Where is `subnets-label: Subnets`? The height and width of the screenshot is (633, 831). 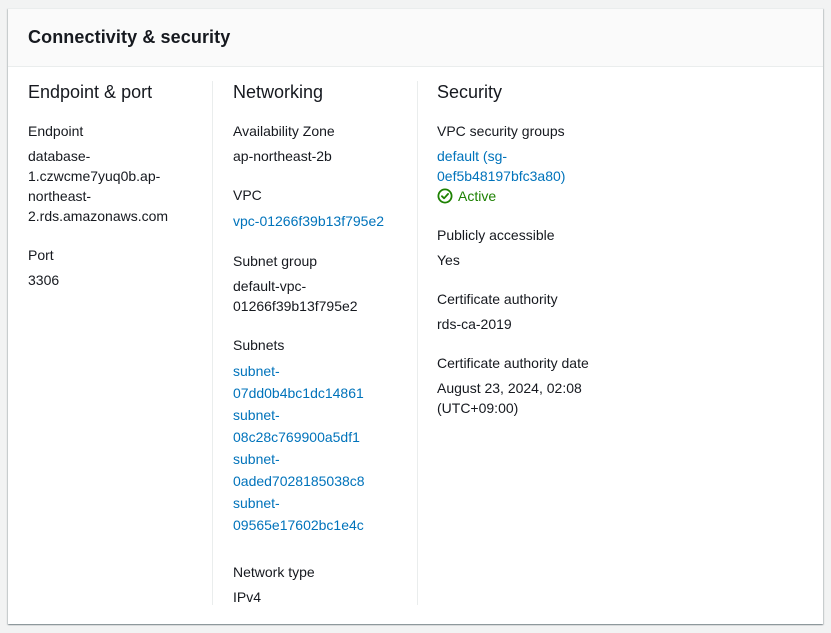 subnets-label: Subnets is located at coordinates (259, 345).